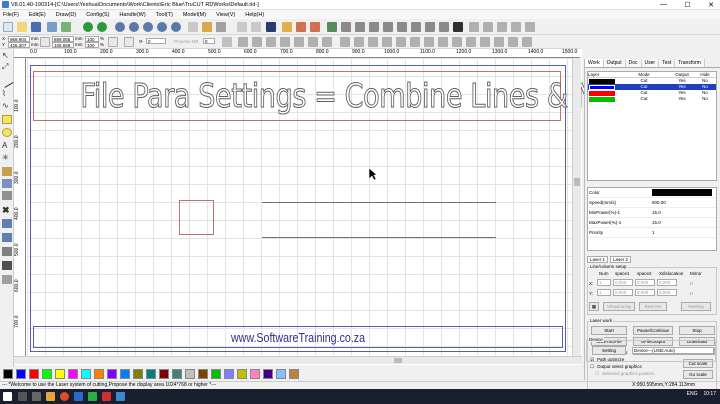 The width and height of the screenshot is (720, 404). What do you see at coordinates (7, 105) in the screenshot?
I see `curve-tool-icon: ∿` at bounding box center [7, 105].